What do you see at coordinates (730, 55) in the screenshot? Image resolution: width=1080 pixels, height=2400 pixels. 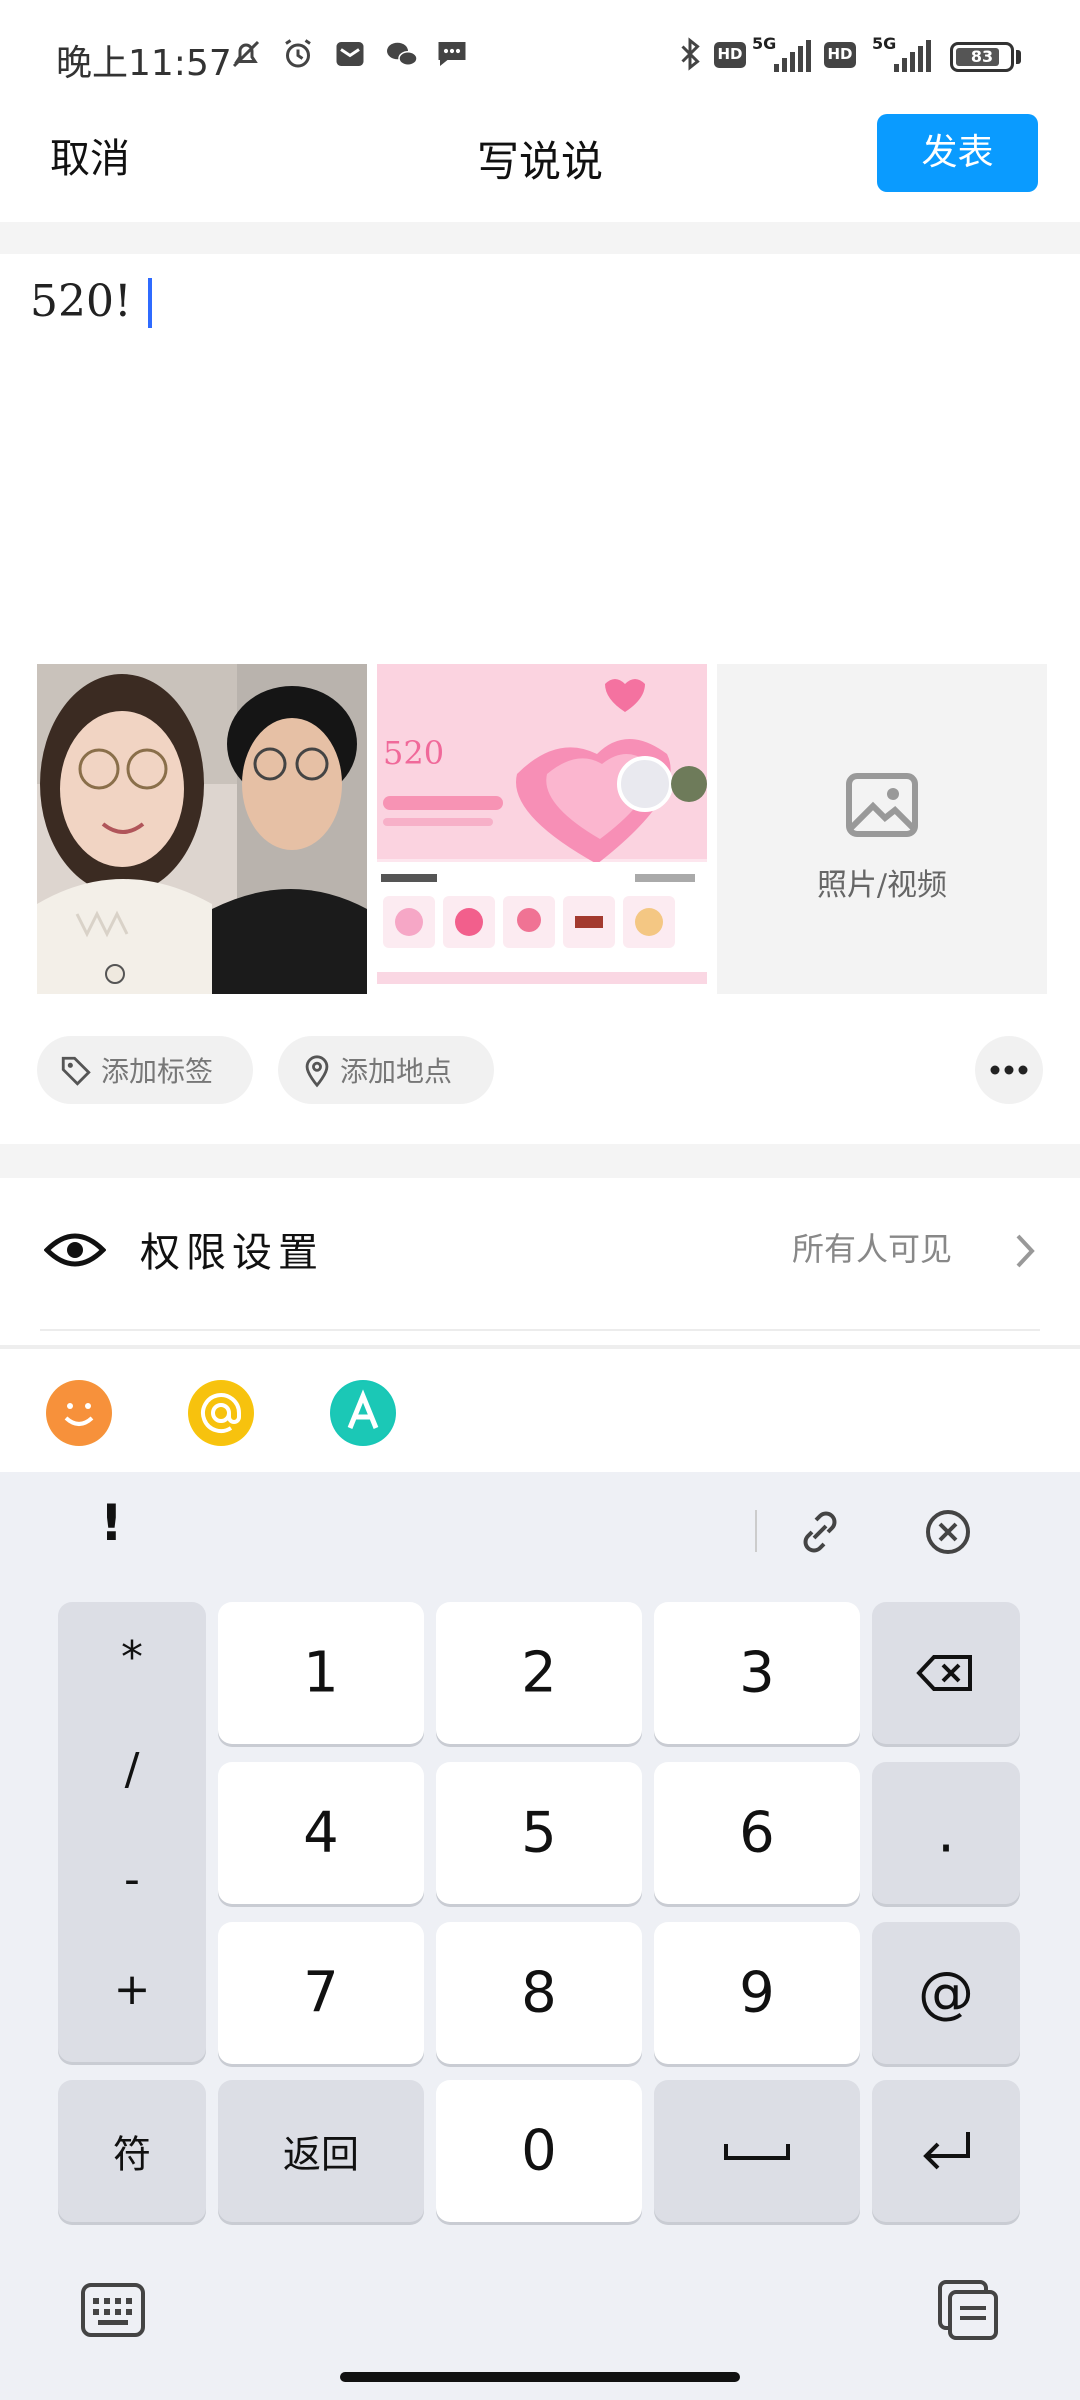 I see `hd-badge: HD` at bounding box center [730, 55].